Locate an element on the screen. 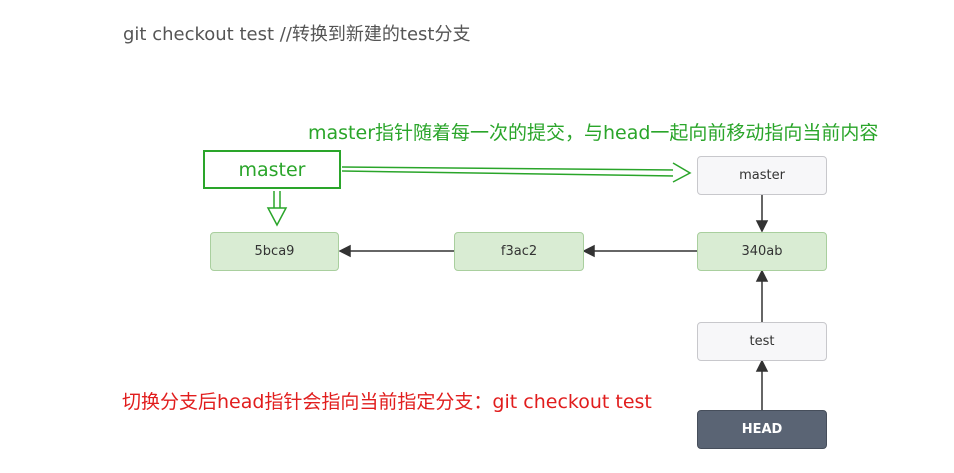  branch-test-ref: test is located at coordinates (762, 341).